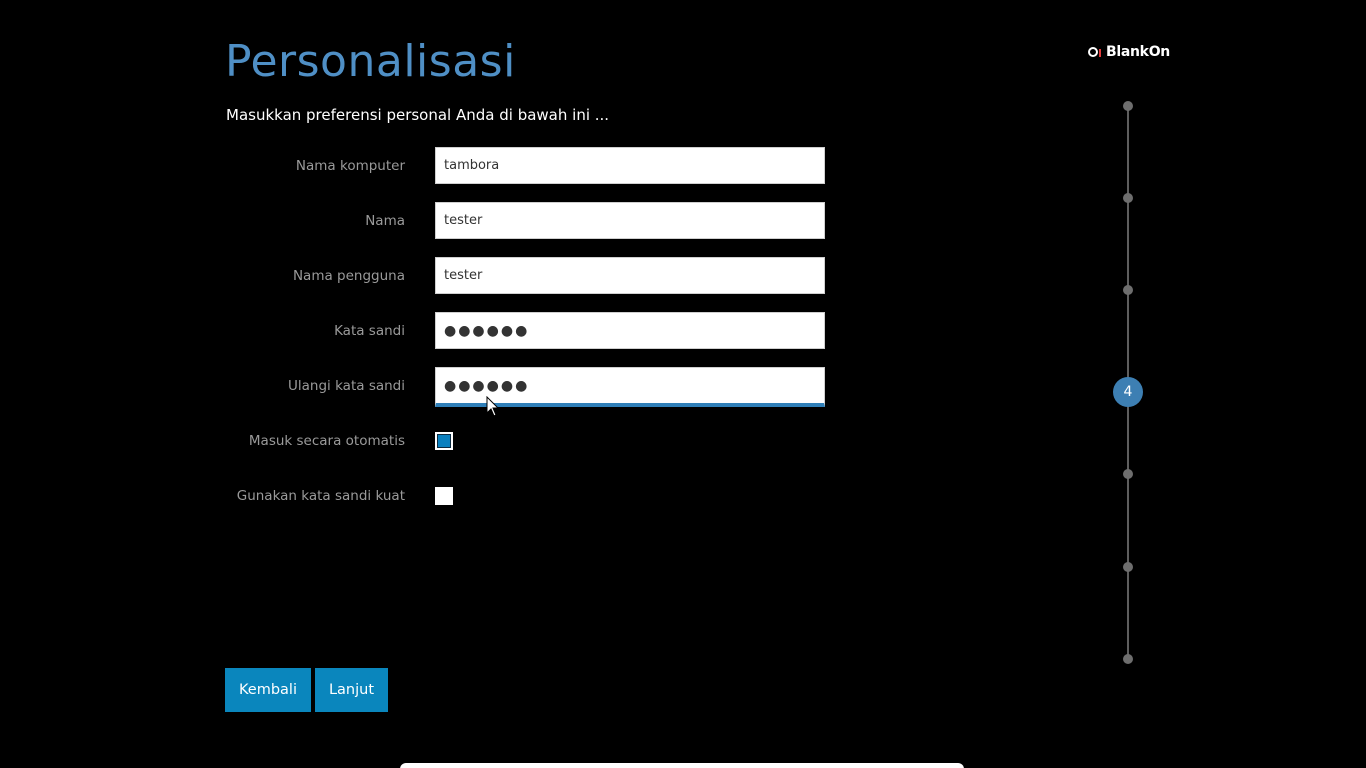 Image resolution: width=1366 pixels, height=768 pixels. What do you see at coordinates (1094, 52) in the screenshot?
I see `blankon-logo-icon` at bounding box center [1094, 52].